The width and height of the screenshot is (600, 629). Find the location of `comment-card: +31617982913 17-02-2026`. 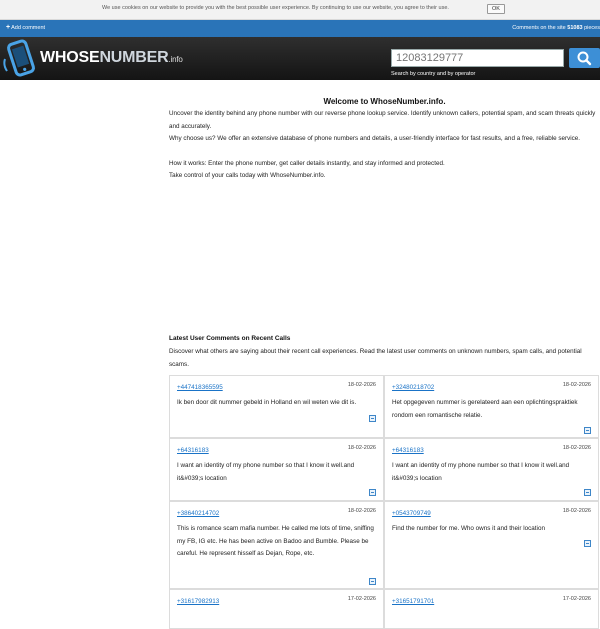

comment-card: +31617982913 17-02-2026 is located at coordinates (276, 609).